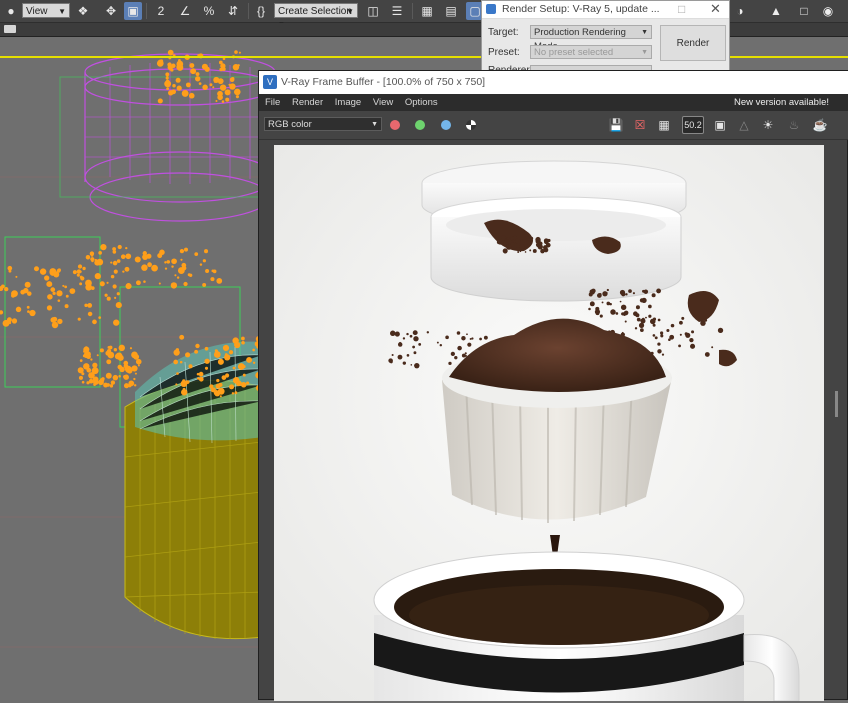 The width and height of the screenshot is (848, 703). I want to click on menu-render: Render, so click(307, 102).